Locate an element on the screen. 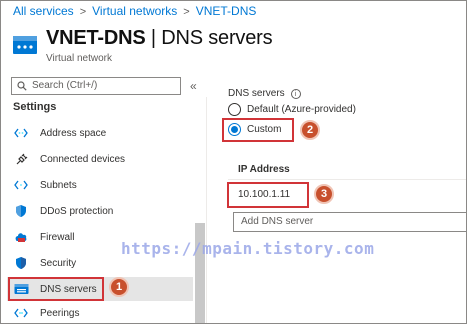 The height and width of the screenshot is (324, 467). virtual-network-icon is located at coordinates (25, 45).